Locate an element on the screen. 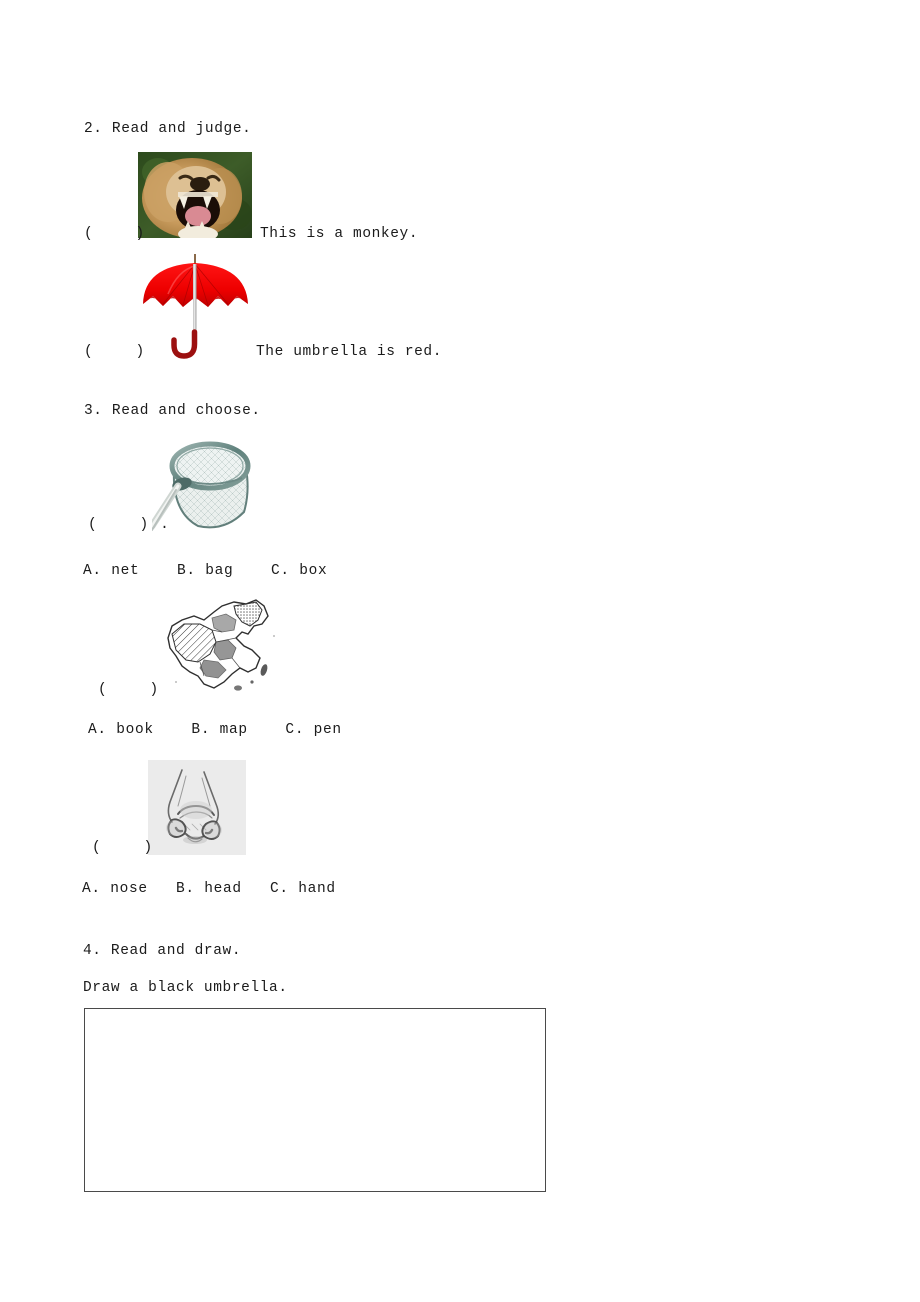 The width and height of the screenshot is (920, 1302). judge-paren-1: ( ) is located at coordinates (115, 234).